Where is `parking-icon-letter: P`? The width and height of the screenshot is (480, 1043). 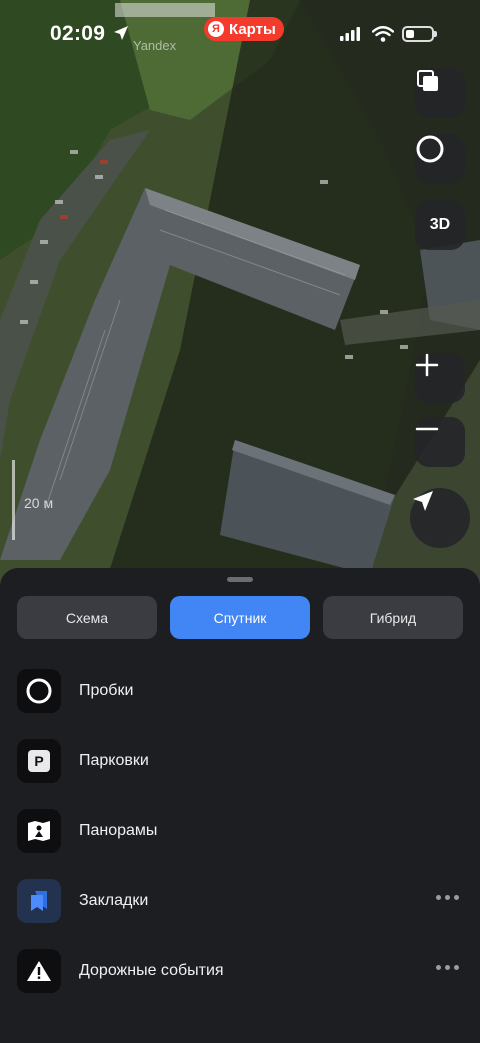
parking-icon-letter: P is located at coordinates (39, 761).